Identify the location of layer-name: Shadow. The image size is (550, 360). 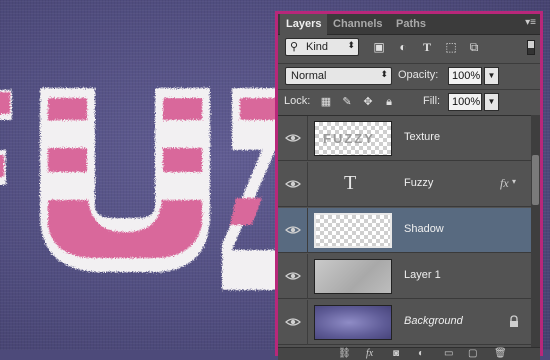
(424, 229).